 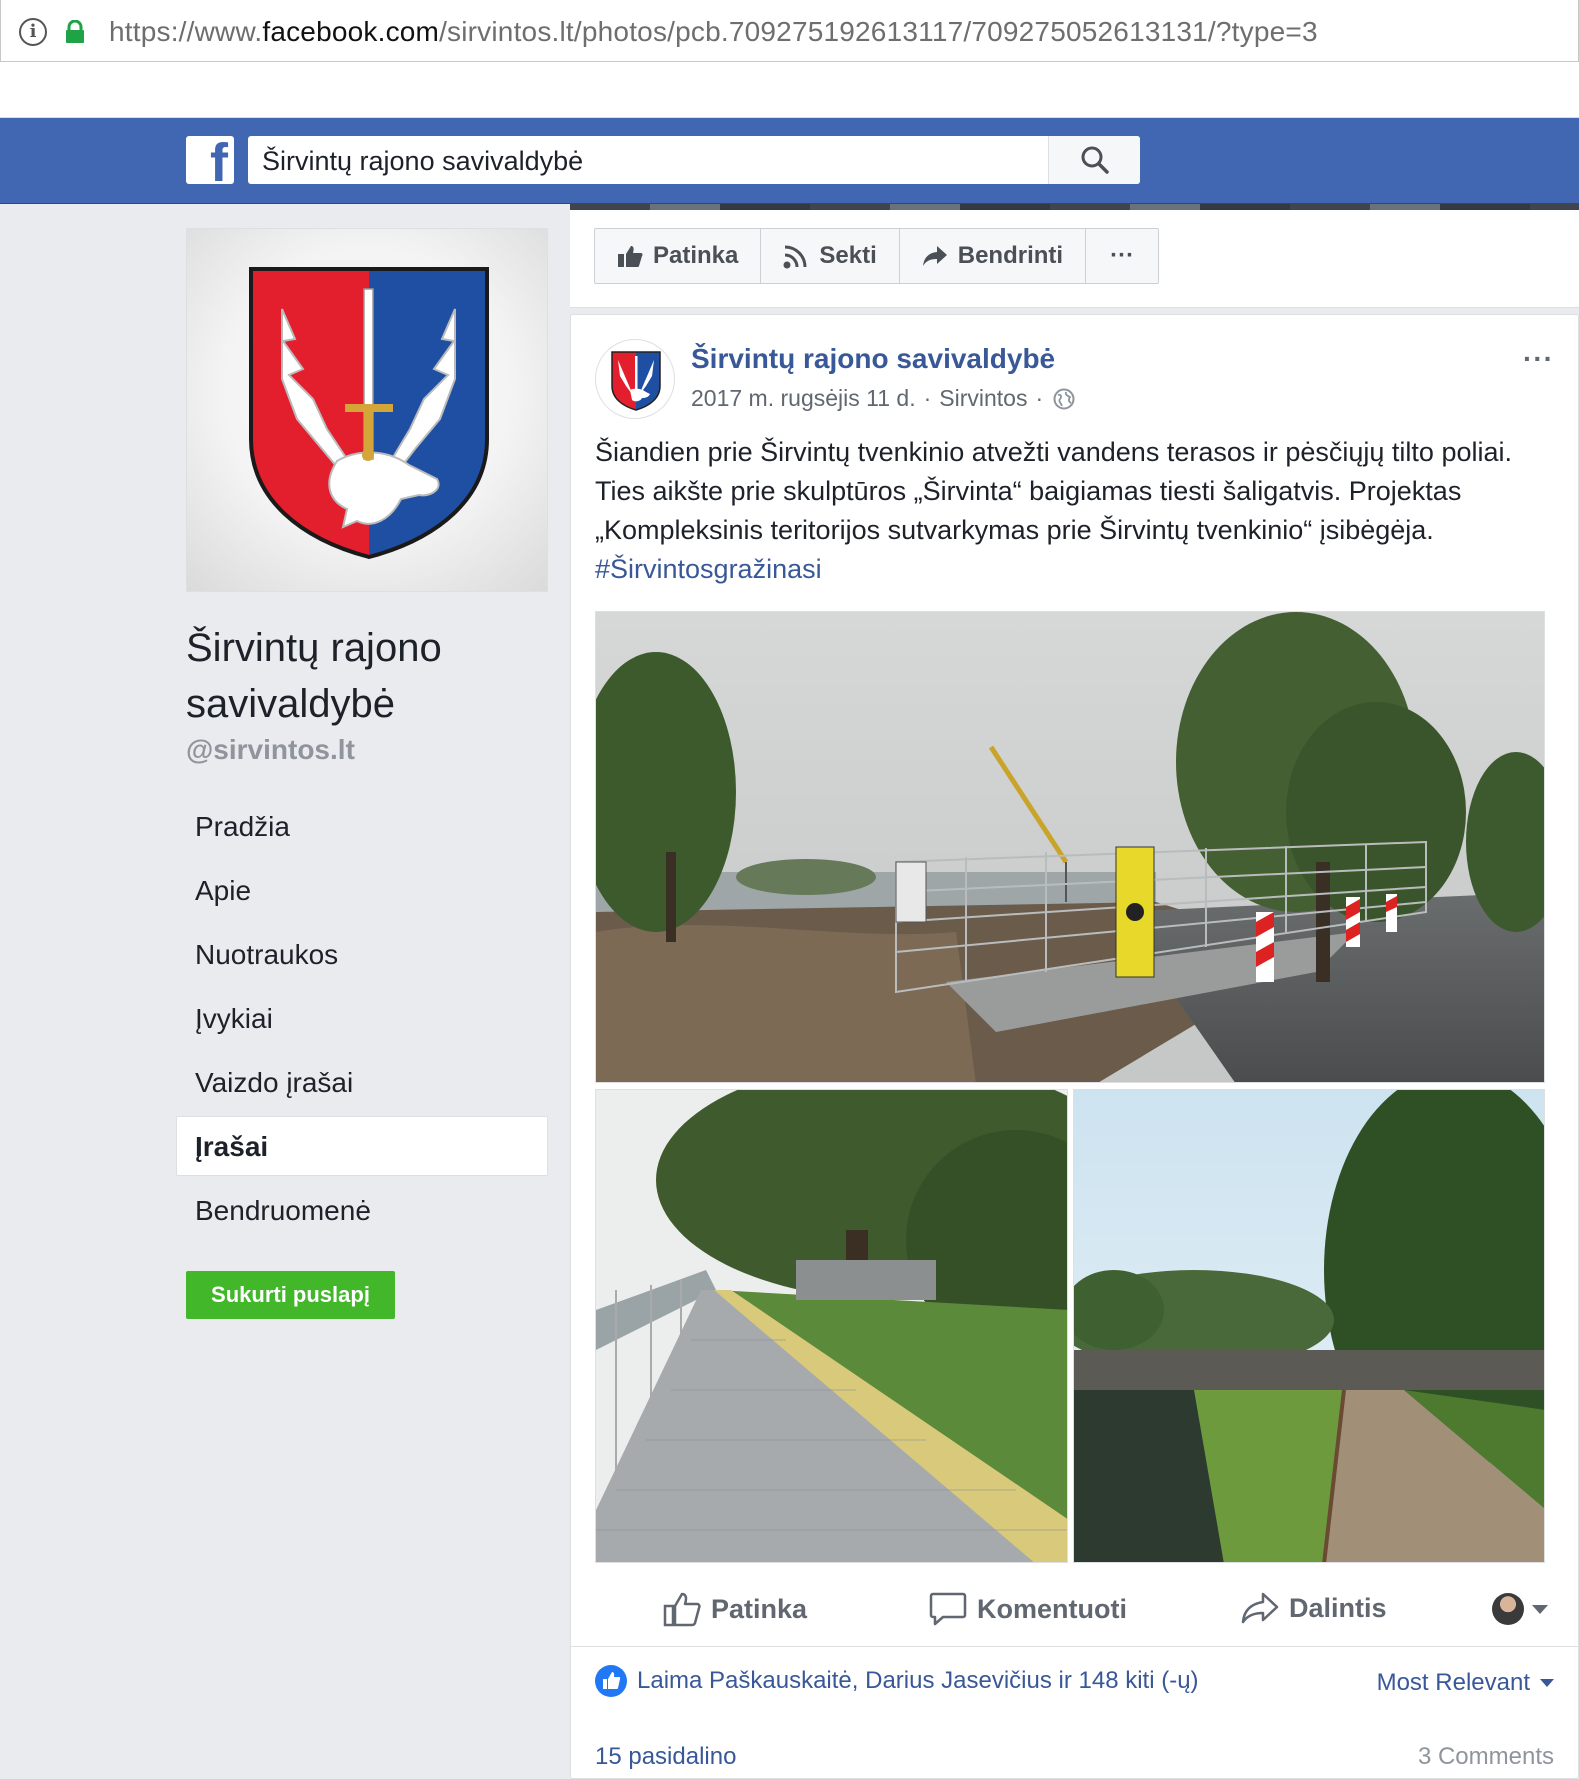 I want to click on comment-sort-dropdown: Most Relevant, so click(x=1465, y=1683).